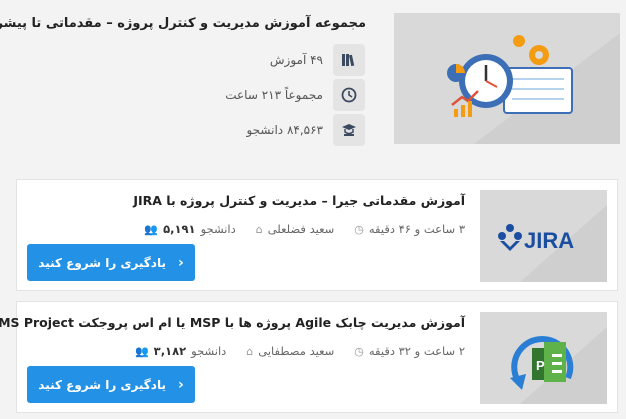 This screenshot has width=626, height=419. Describe the element at coordinates (290, 351) in the screenshot. I see `card-teacher: ⌂ سعید مصطفایی` at that location.